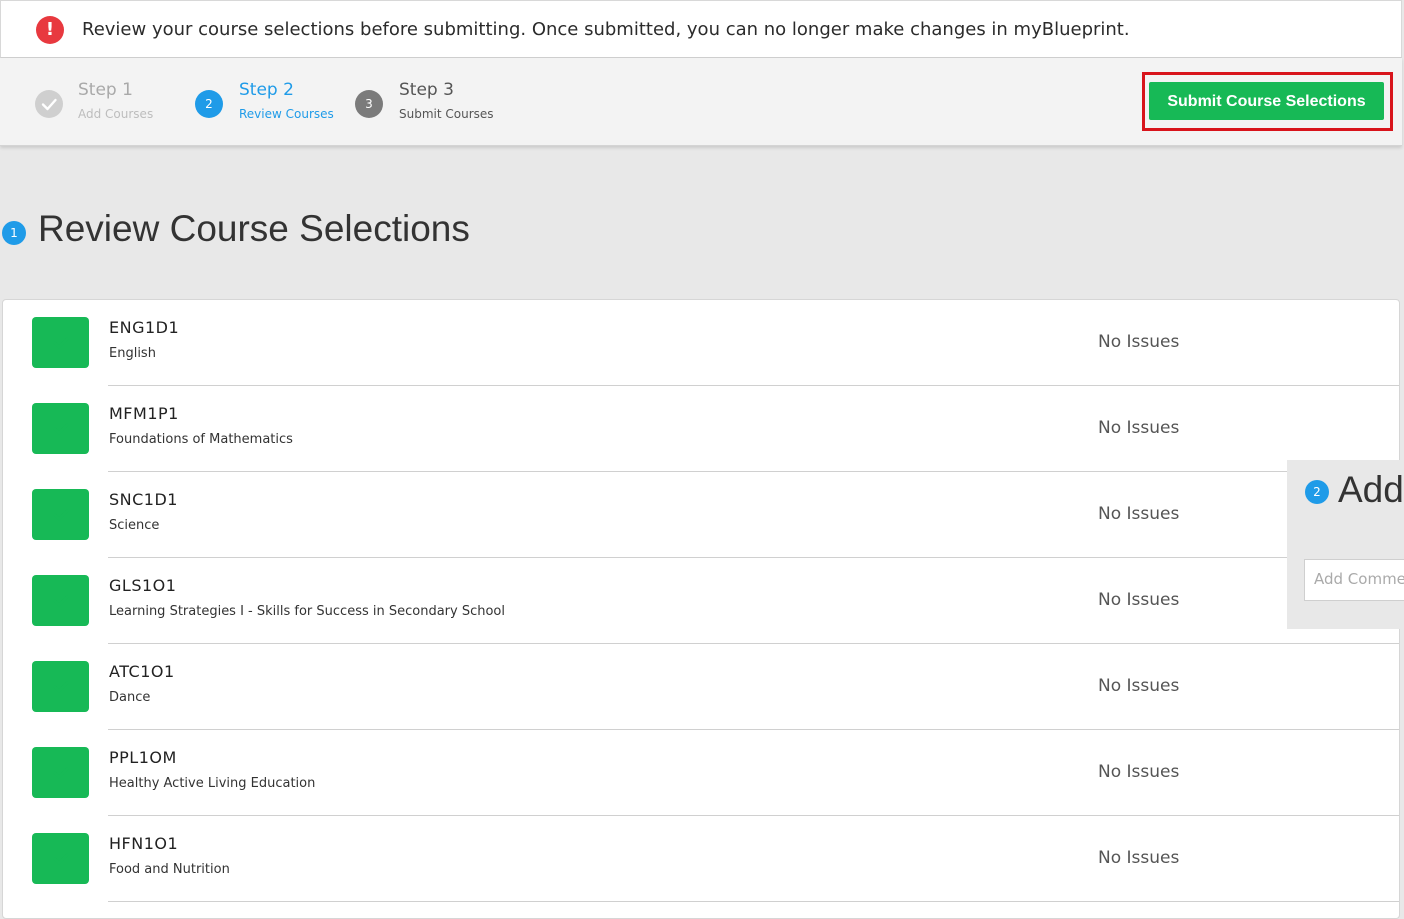 This screenshot has width=1404, height=919. Describe the element at coordinates (132, 353) in the screenshot. I see `course-name: English` at that location.